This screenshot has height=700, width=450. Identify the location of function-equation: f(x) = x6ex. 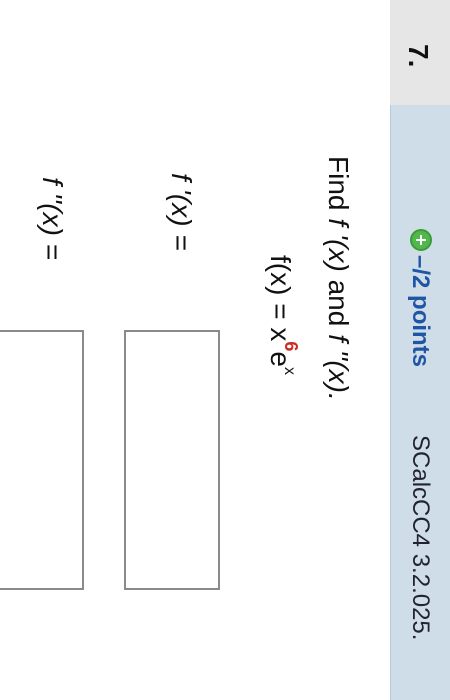
(282, 315).